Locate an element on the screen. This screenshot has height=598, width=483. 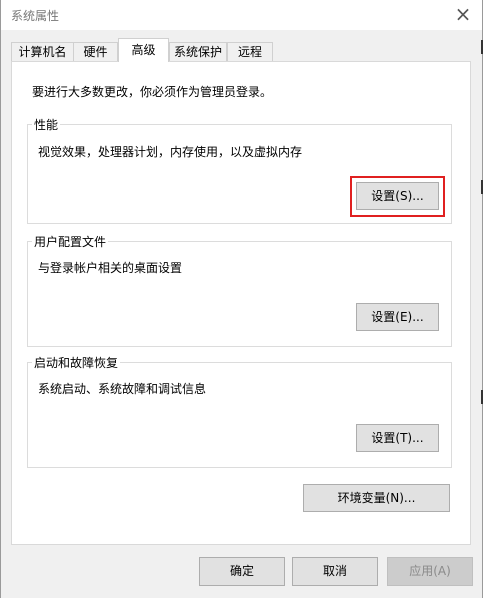
apply-button: 应用(A) is located at coordinates (430, 571).